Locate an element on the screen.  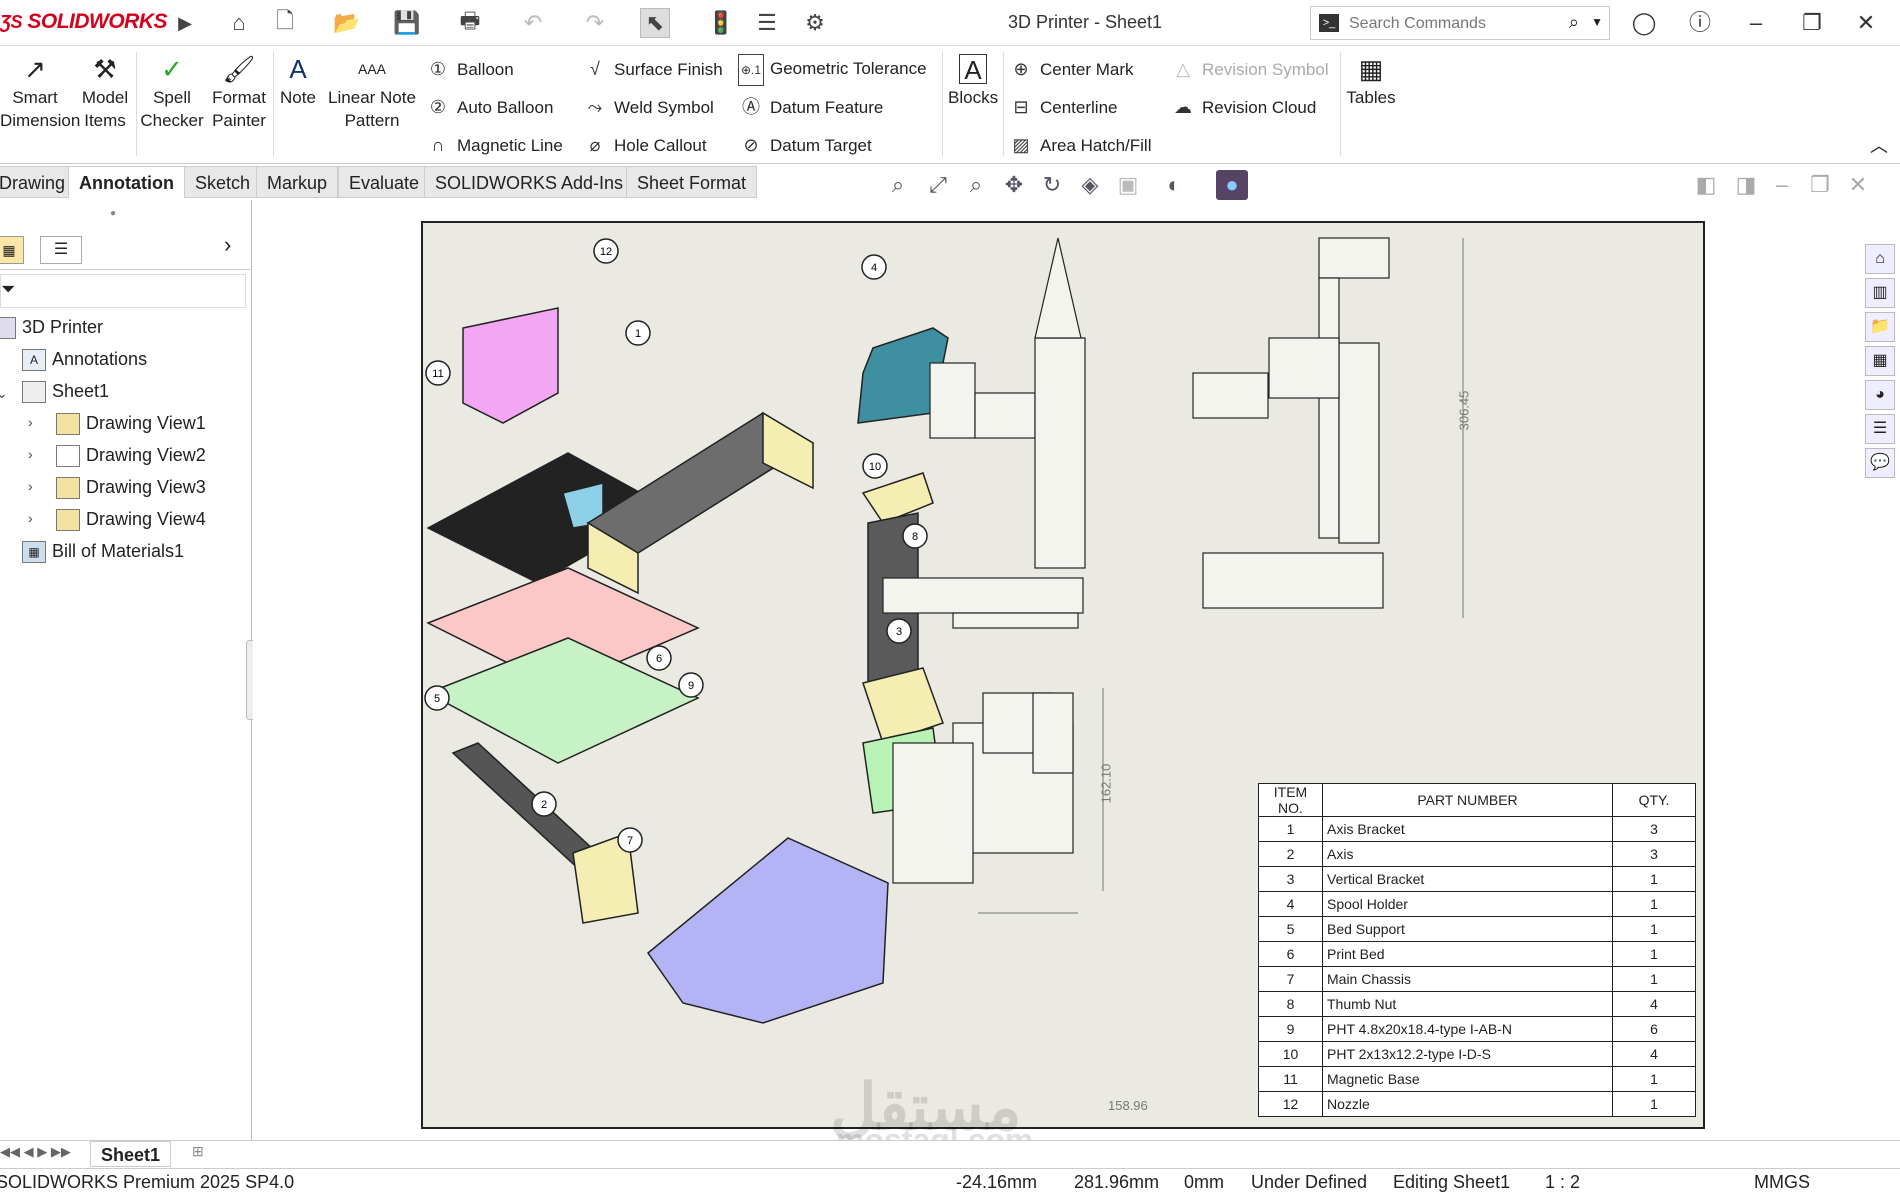
minimize-icon: – is located at coordinates (1756, 23).